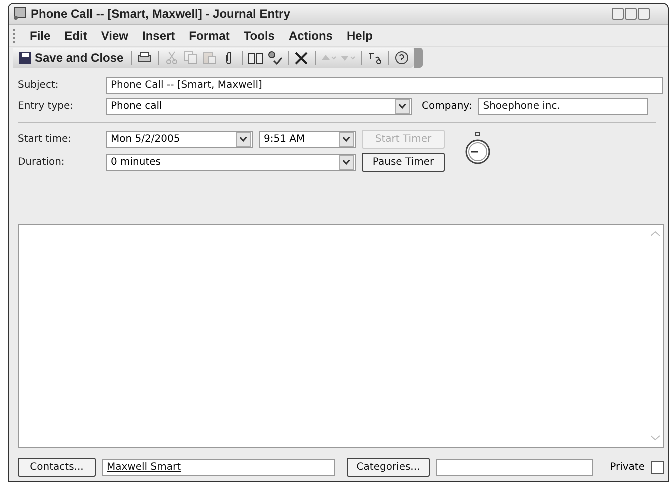  I want to click on menu-item: Actions, so click(311, 35).